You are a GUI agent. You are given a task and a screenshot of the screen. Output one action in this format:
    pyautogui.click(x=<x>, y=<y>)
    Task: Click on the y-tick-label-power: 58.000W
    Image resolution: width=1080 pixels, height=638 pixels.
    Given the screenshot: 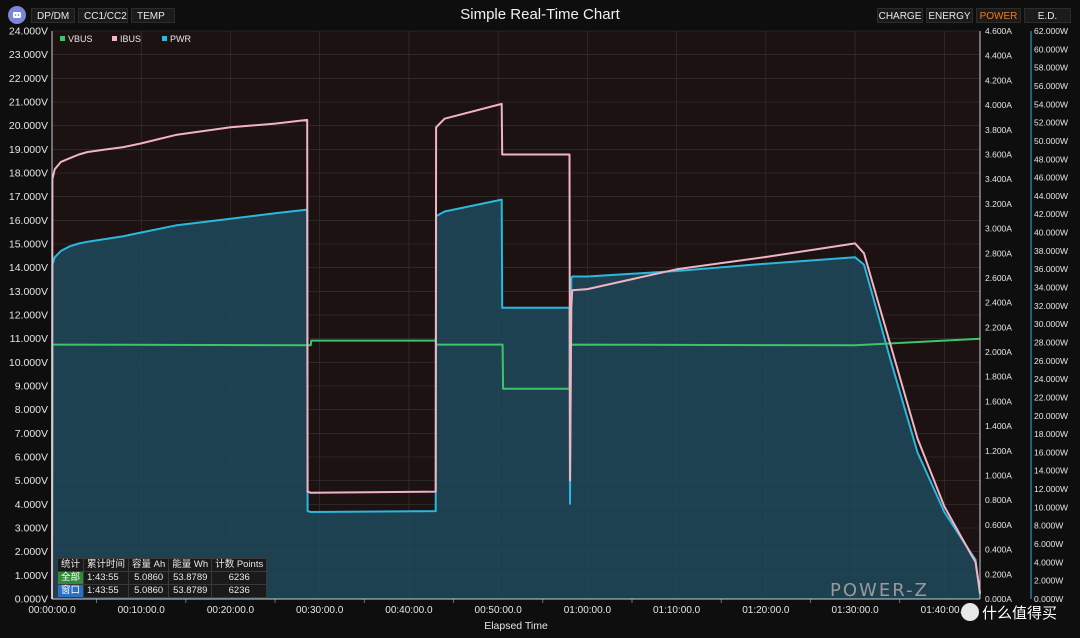 What is the action you would take?
    pyautogui.click(x=1051, y=68)
    